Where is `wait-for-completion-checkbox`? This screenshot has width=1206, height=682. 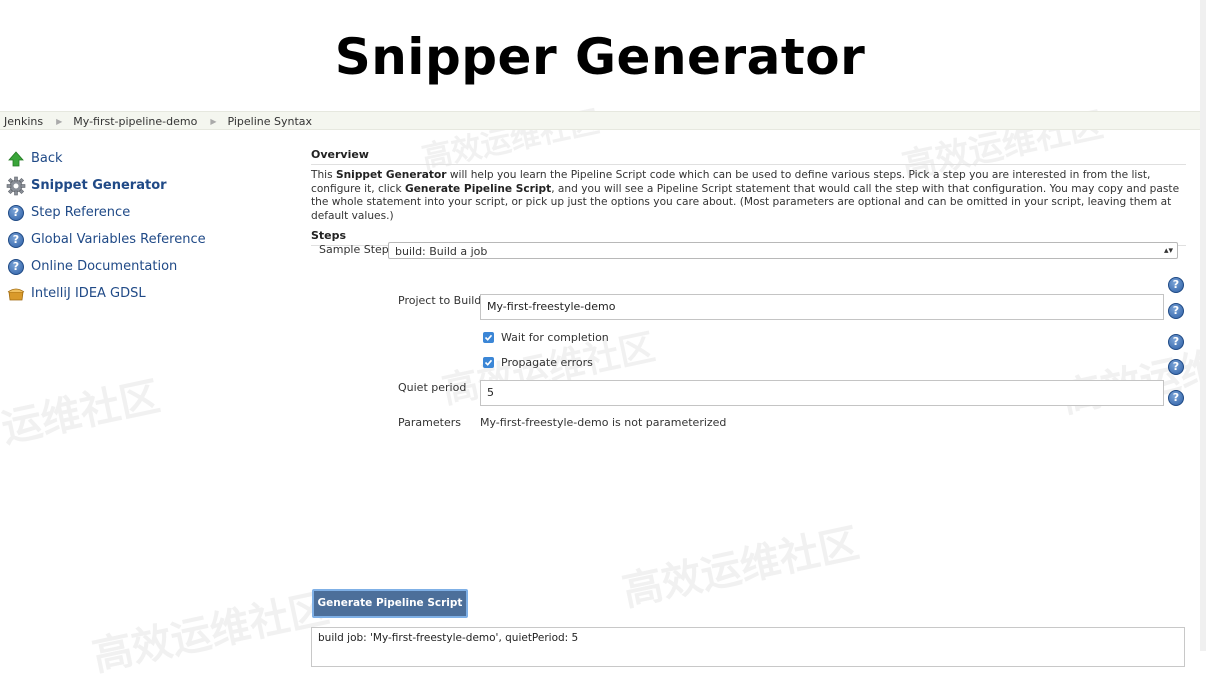
wait-for-completion-checkbox is located at coordinates (488, 337).